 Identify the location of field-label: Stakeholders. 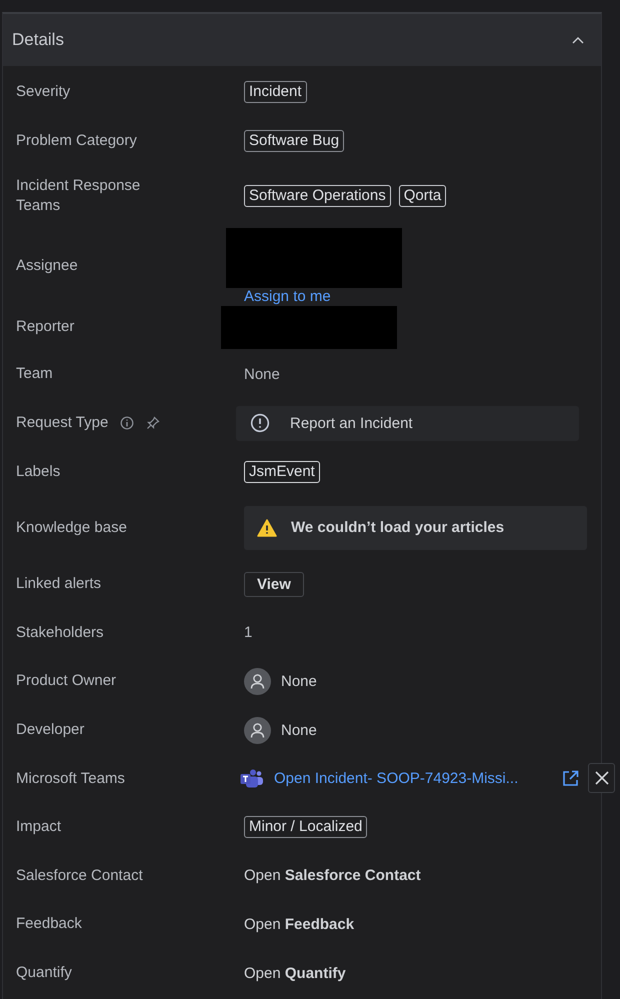
(60, 632).